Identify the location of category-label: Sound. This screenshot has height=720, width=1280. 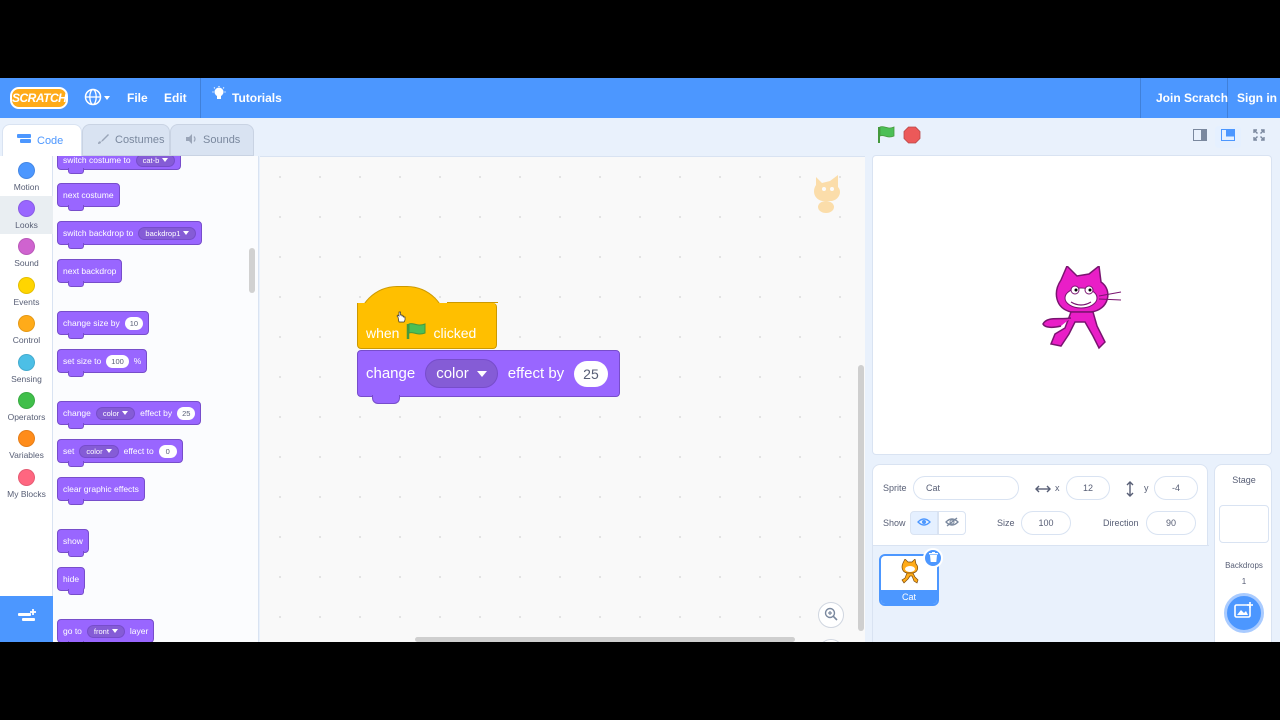
(26, 263).